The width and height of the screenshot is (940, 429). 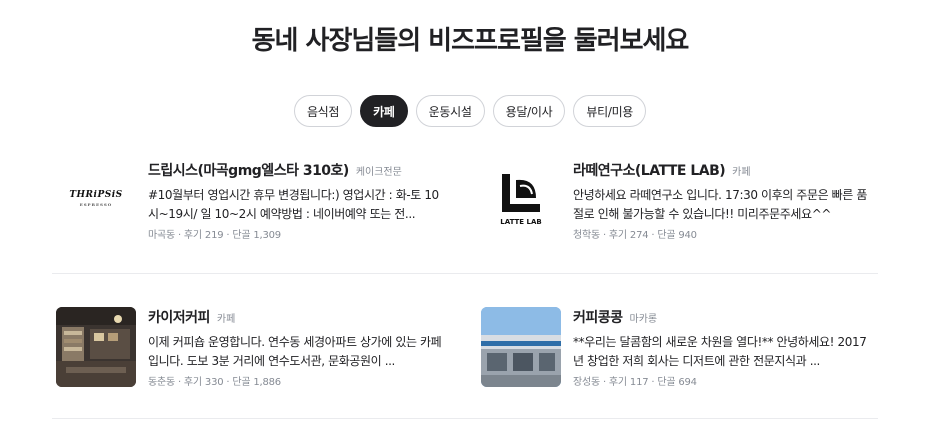 What do you see at coordinates (649, 170) in the screenshot?
I see `business-name: 라떼연구소(LATTE LAB)` at bounding box center [649, 170].